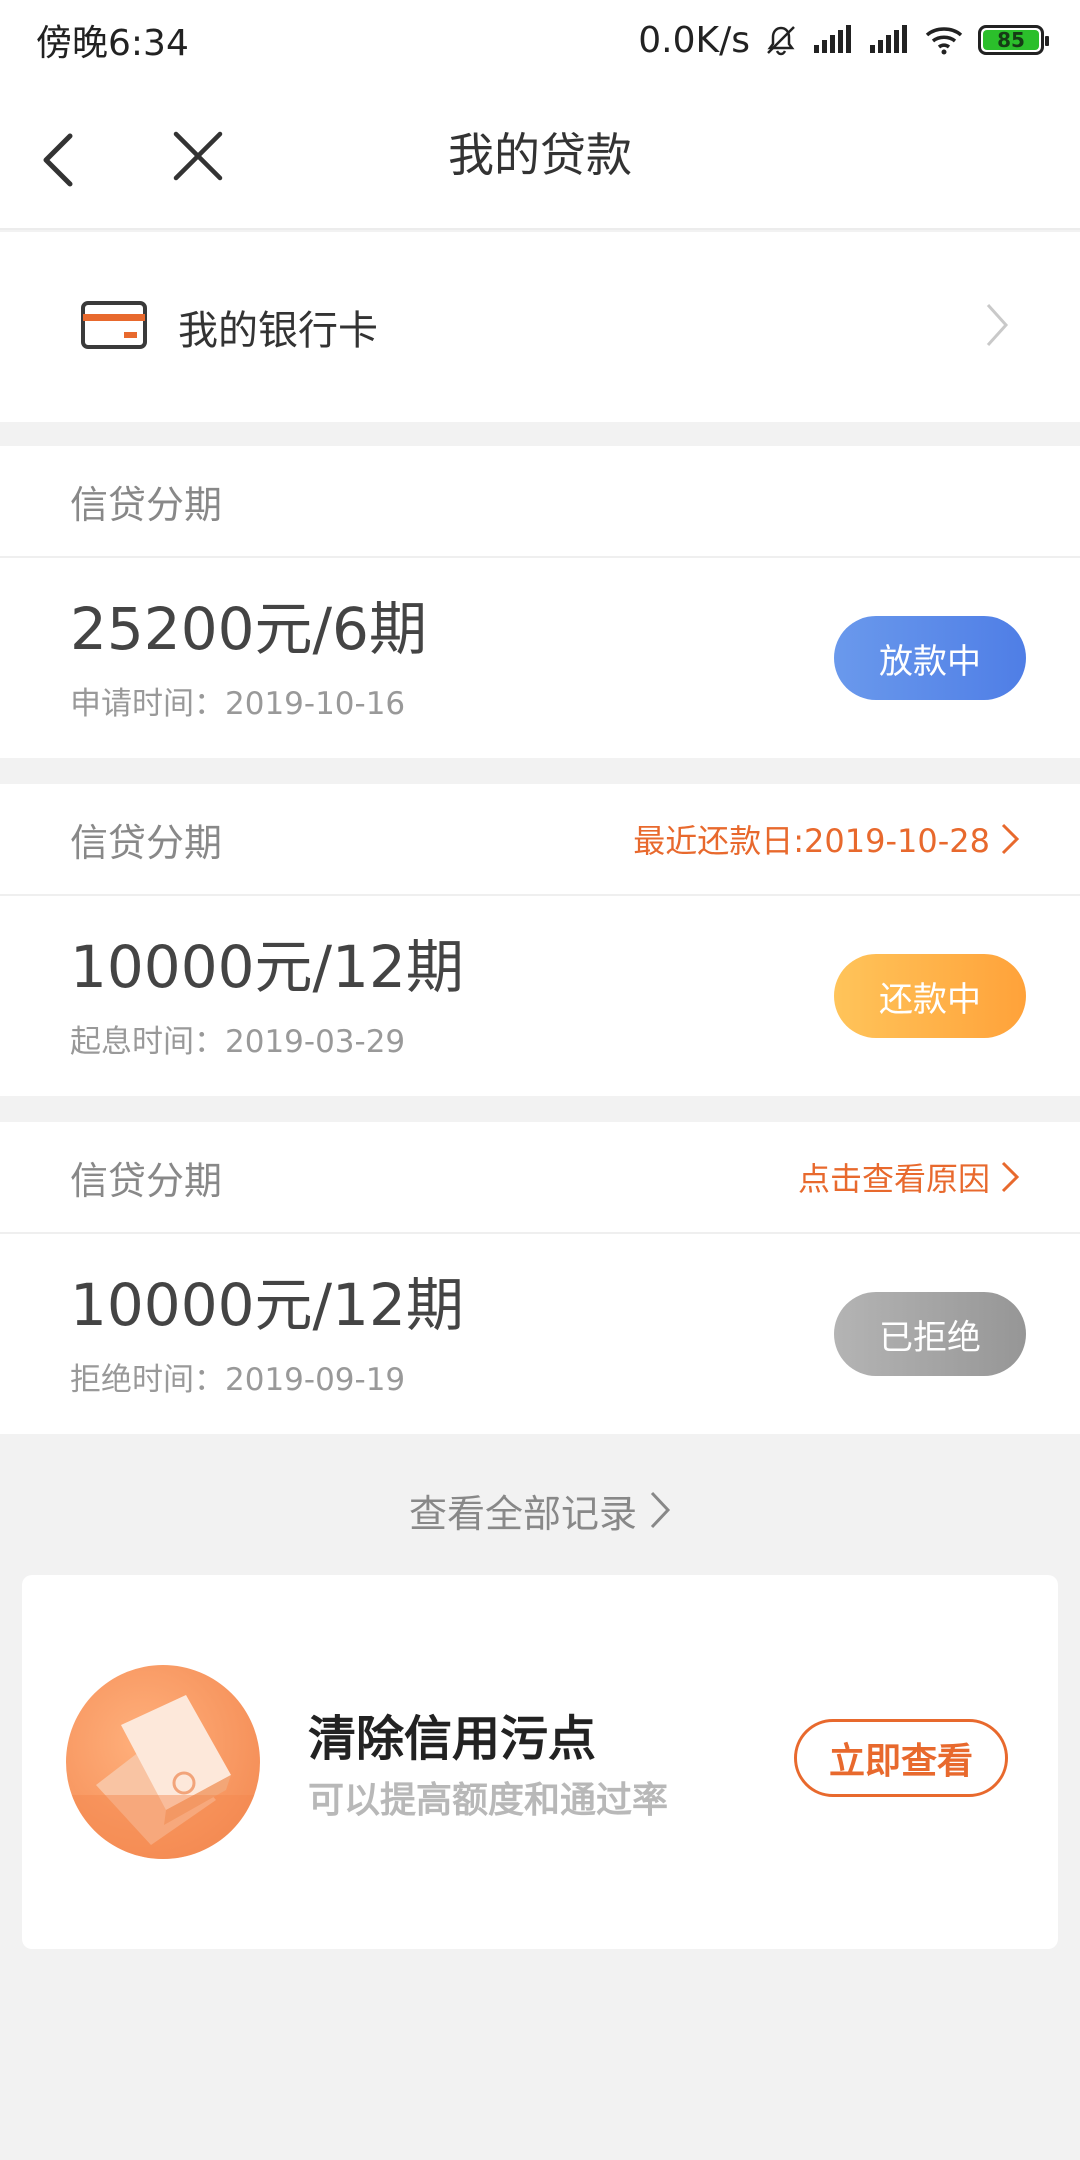  Describe the element at coordinates (112, 43) in the screenshot. I see `status-time: 傍晚6:34` at that location.